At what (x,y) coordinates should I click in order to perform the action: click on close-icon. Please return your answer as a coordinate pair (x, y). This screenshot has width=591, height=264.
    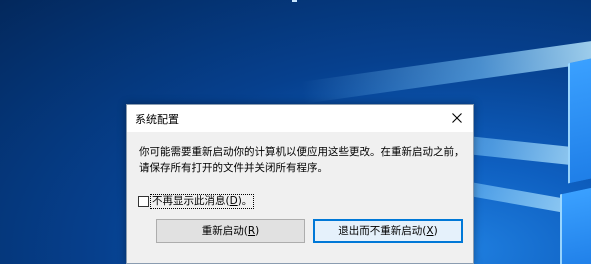
    Looking at the image, I should click on (457, 118).